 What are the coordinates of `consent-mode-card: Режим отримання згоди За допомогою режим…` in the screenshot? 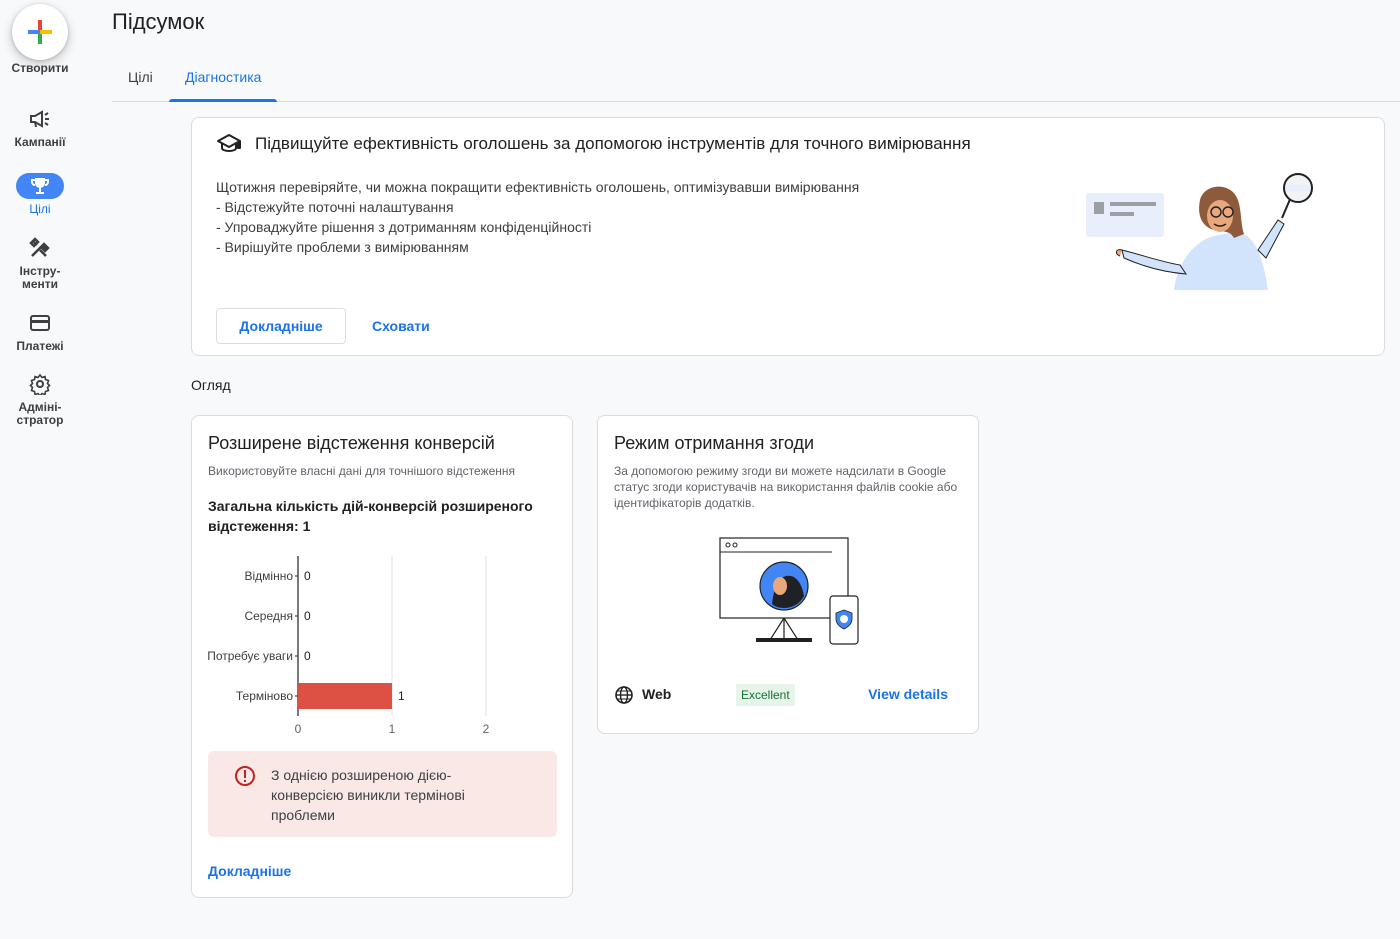 It's located at (788, 574).